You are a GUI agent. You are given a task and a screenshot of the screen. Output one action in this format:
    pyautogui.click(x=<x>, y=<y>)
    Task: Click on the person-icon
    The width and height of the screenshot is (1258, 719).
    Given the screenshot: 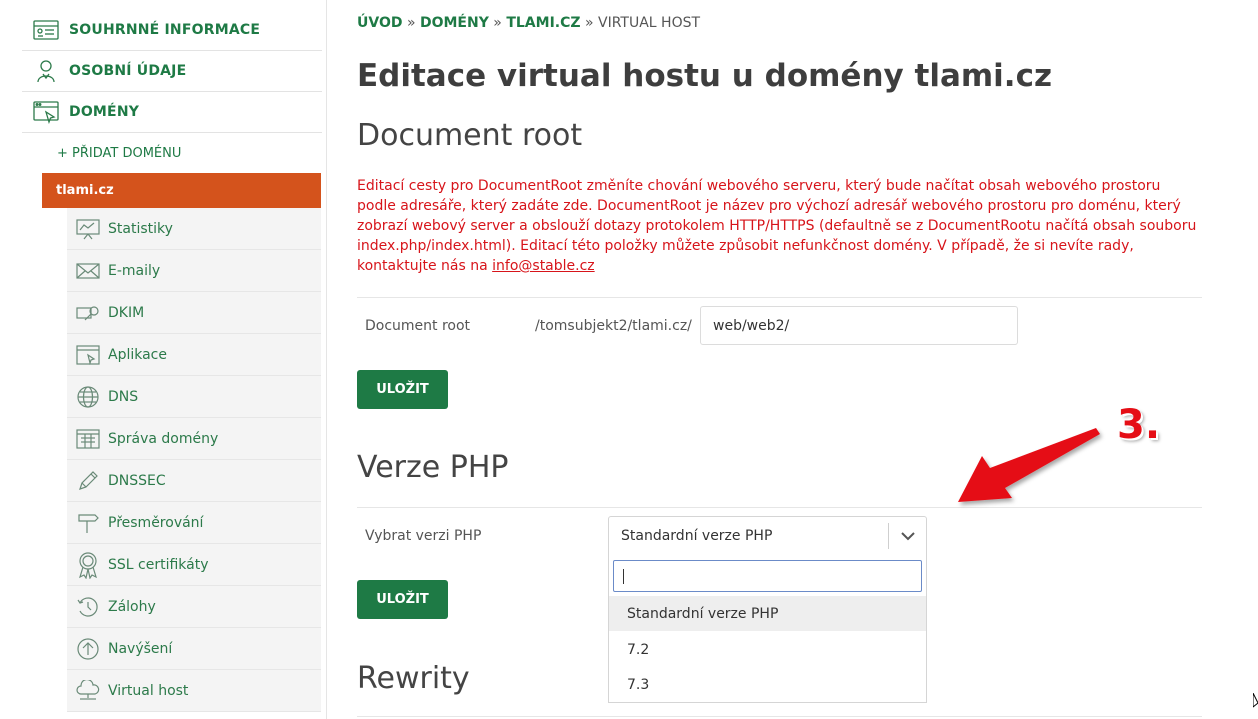 What is the action you would take?
    pyautogui.click(x=45, y=71)
    